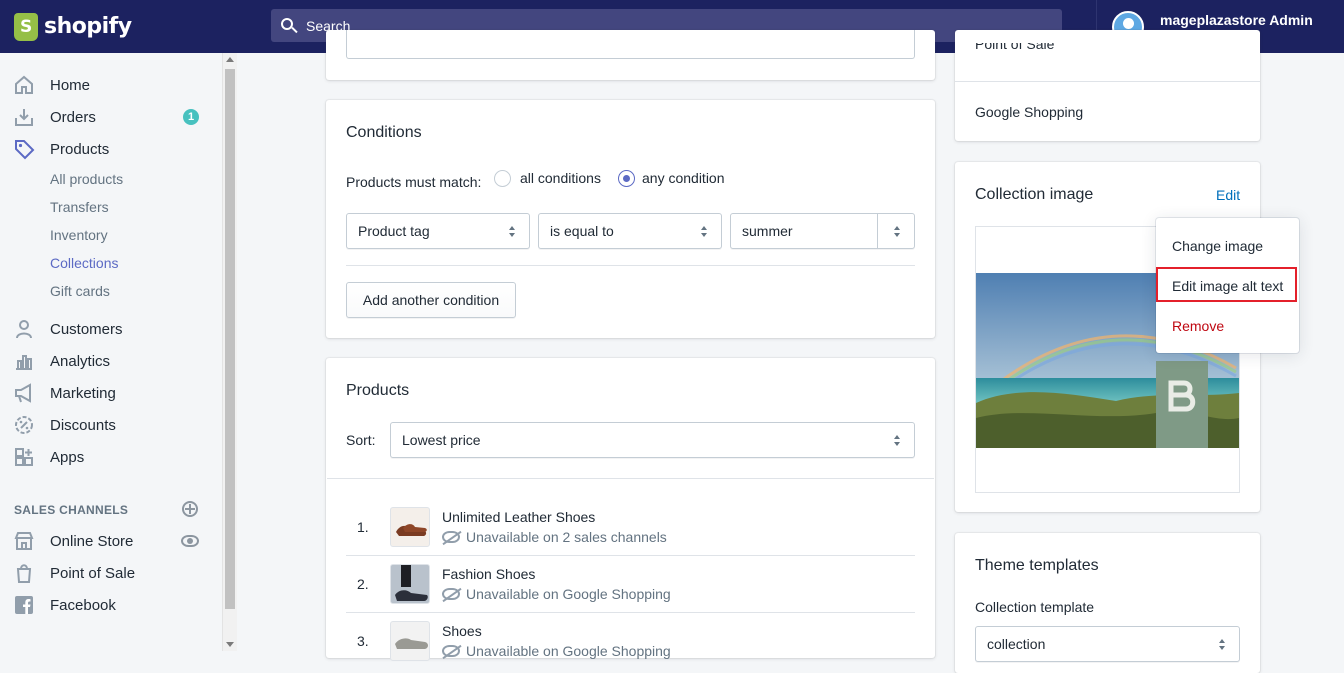  Describe the element at coordinates (441, 440) in the screenshot. I see `sort-value: Lowest price` at that location.